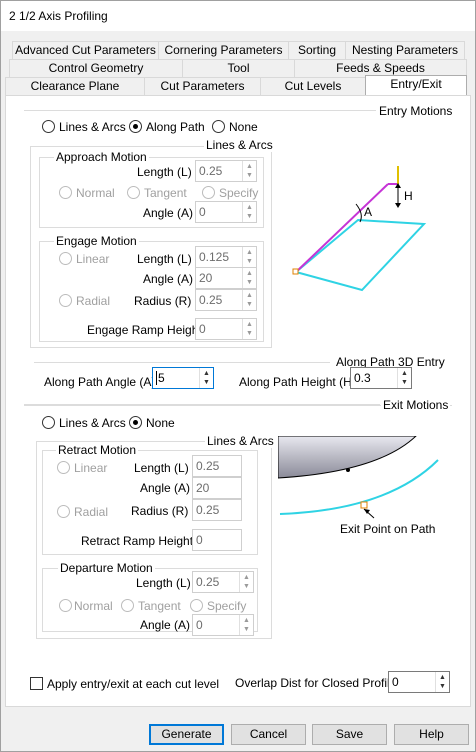 The image size is (476, 752). What do you see at coordinates (127, 605) in the screenshot?
I see `departure-tangent-radio` at bounding box center [127, 605].